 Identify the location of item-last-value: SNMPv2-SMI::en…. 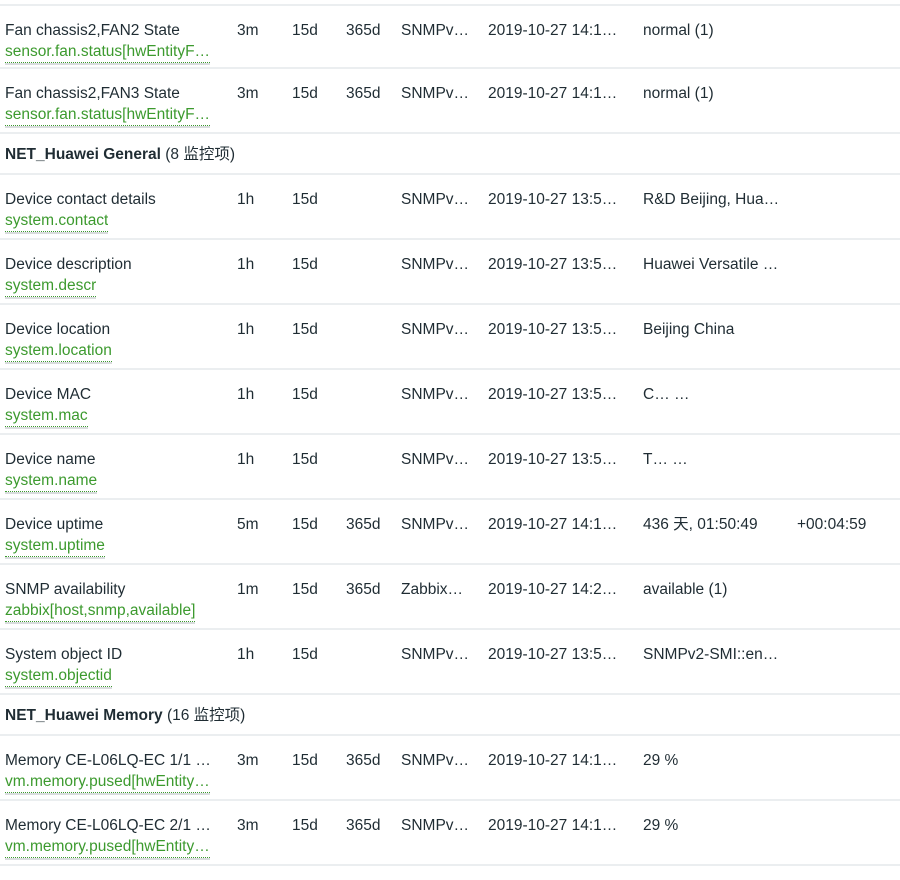
(711, 654).